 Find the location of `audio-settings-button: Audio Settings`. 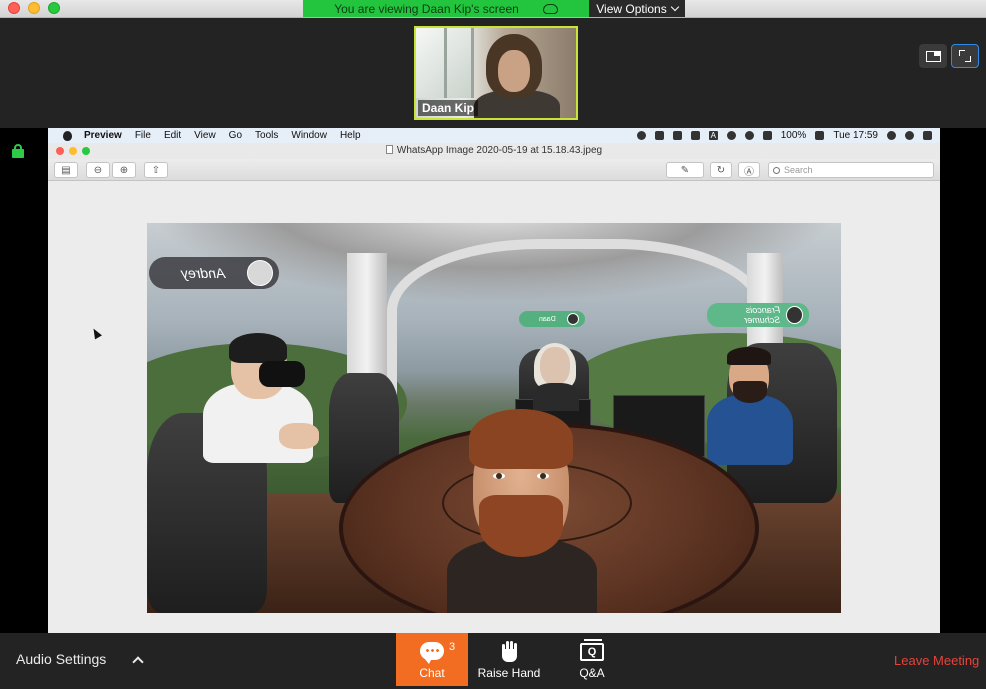

audio-settings-button: Audio Settings is located at coordinates (61, 659).